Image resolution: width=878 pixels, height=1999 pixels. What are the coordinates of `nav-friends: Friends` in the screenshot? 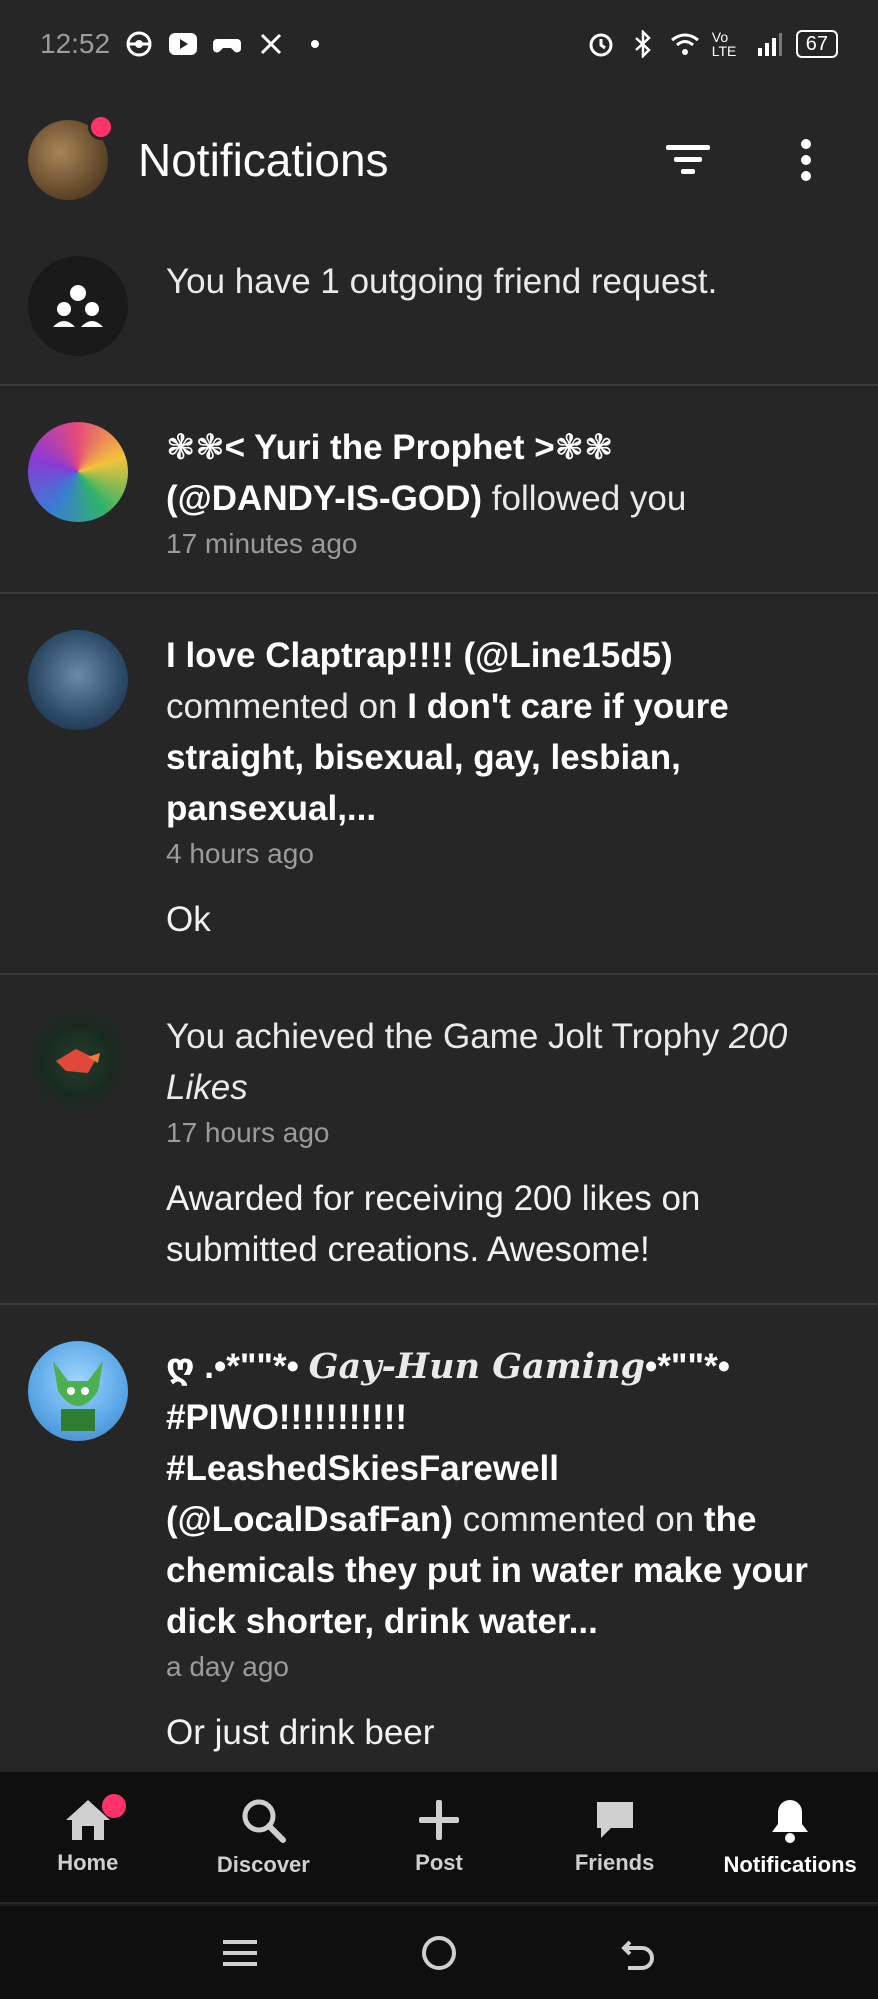 It's located at (615, 1837).